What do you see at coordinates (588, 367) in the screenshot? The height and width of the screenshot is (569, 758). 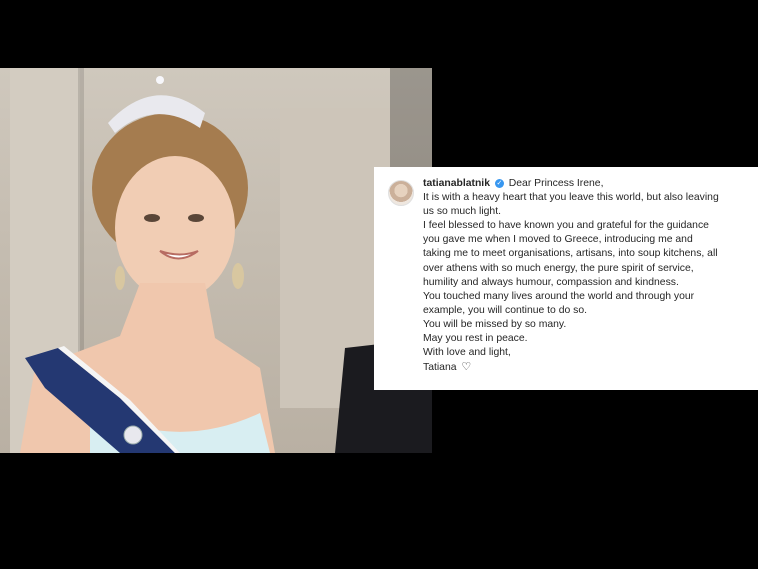 I see `caption-line-signature: Tatiana ♡` at bounding box center [588, 367].